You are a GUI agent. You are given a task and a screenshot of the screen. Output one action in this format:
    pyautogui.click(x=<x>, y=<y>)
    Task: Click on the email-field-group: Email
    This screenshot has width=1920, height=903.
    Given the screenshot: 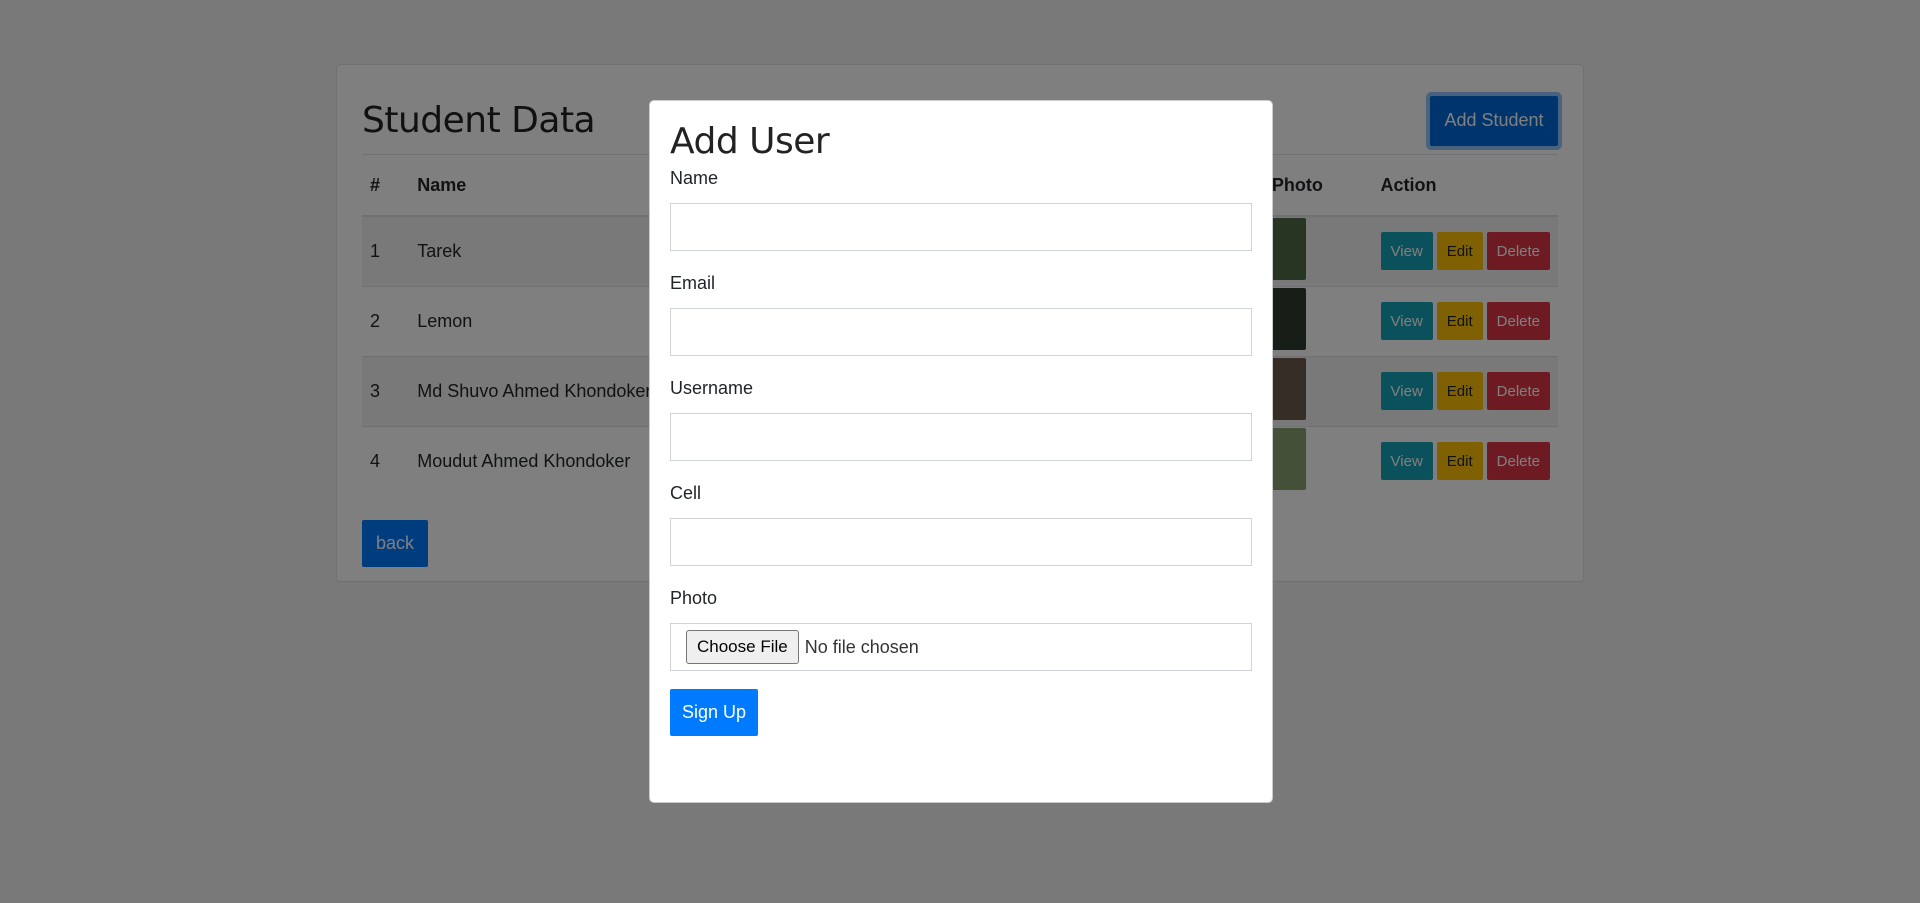 What is the action you would take?
    pyautogui.click(x=961, y=314)
    